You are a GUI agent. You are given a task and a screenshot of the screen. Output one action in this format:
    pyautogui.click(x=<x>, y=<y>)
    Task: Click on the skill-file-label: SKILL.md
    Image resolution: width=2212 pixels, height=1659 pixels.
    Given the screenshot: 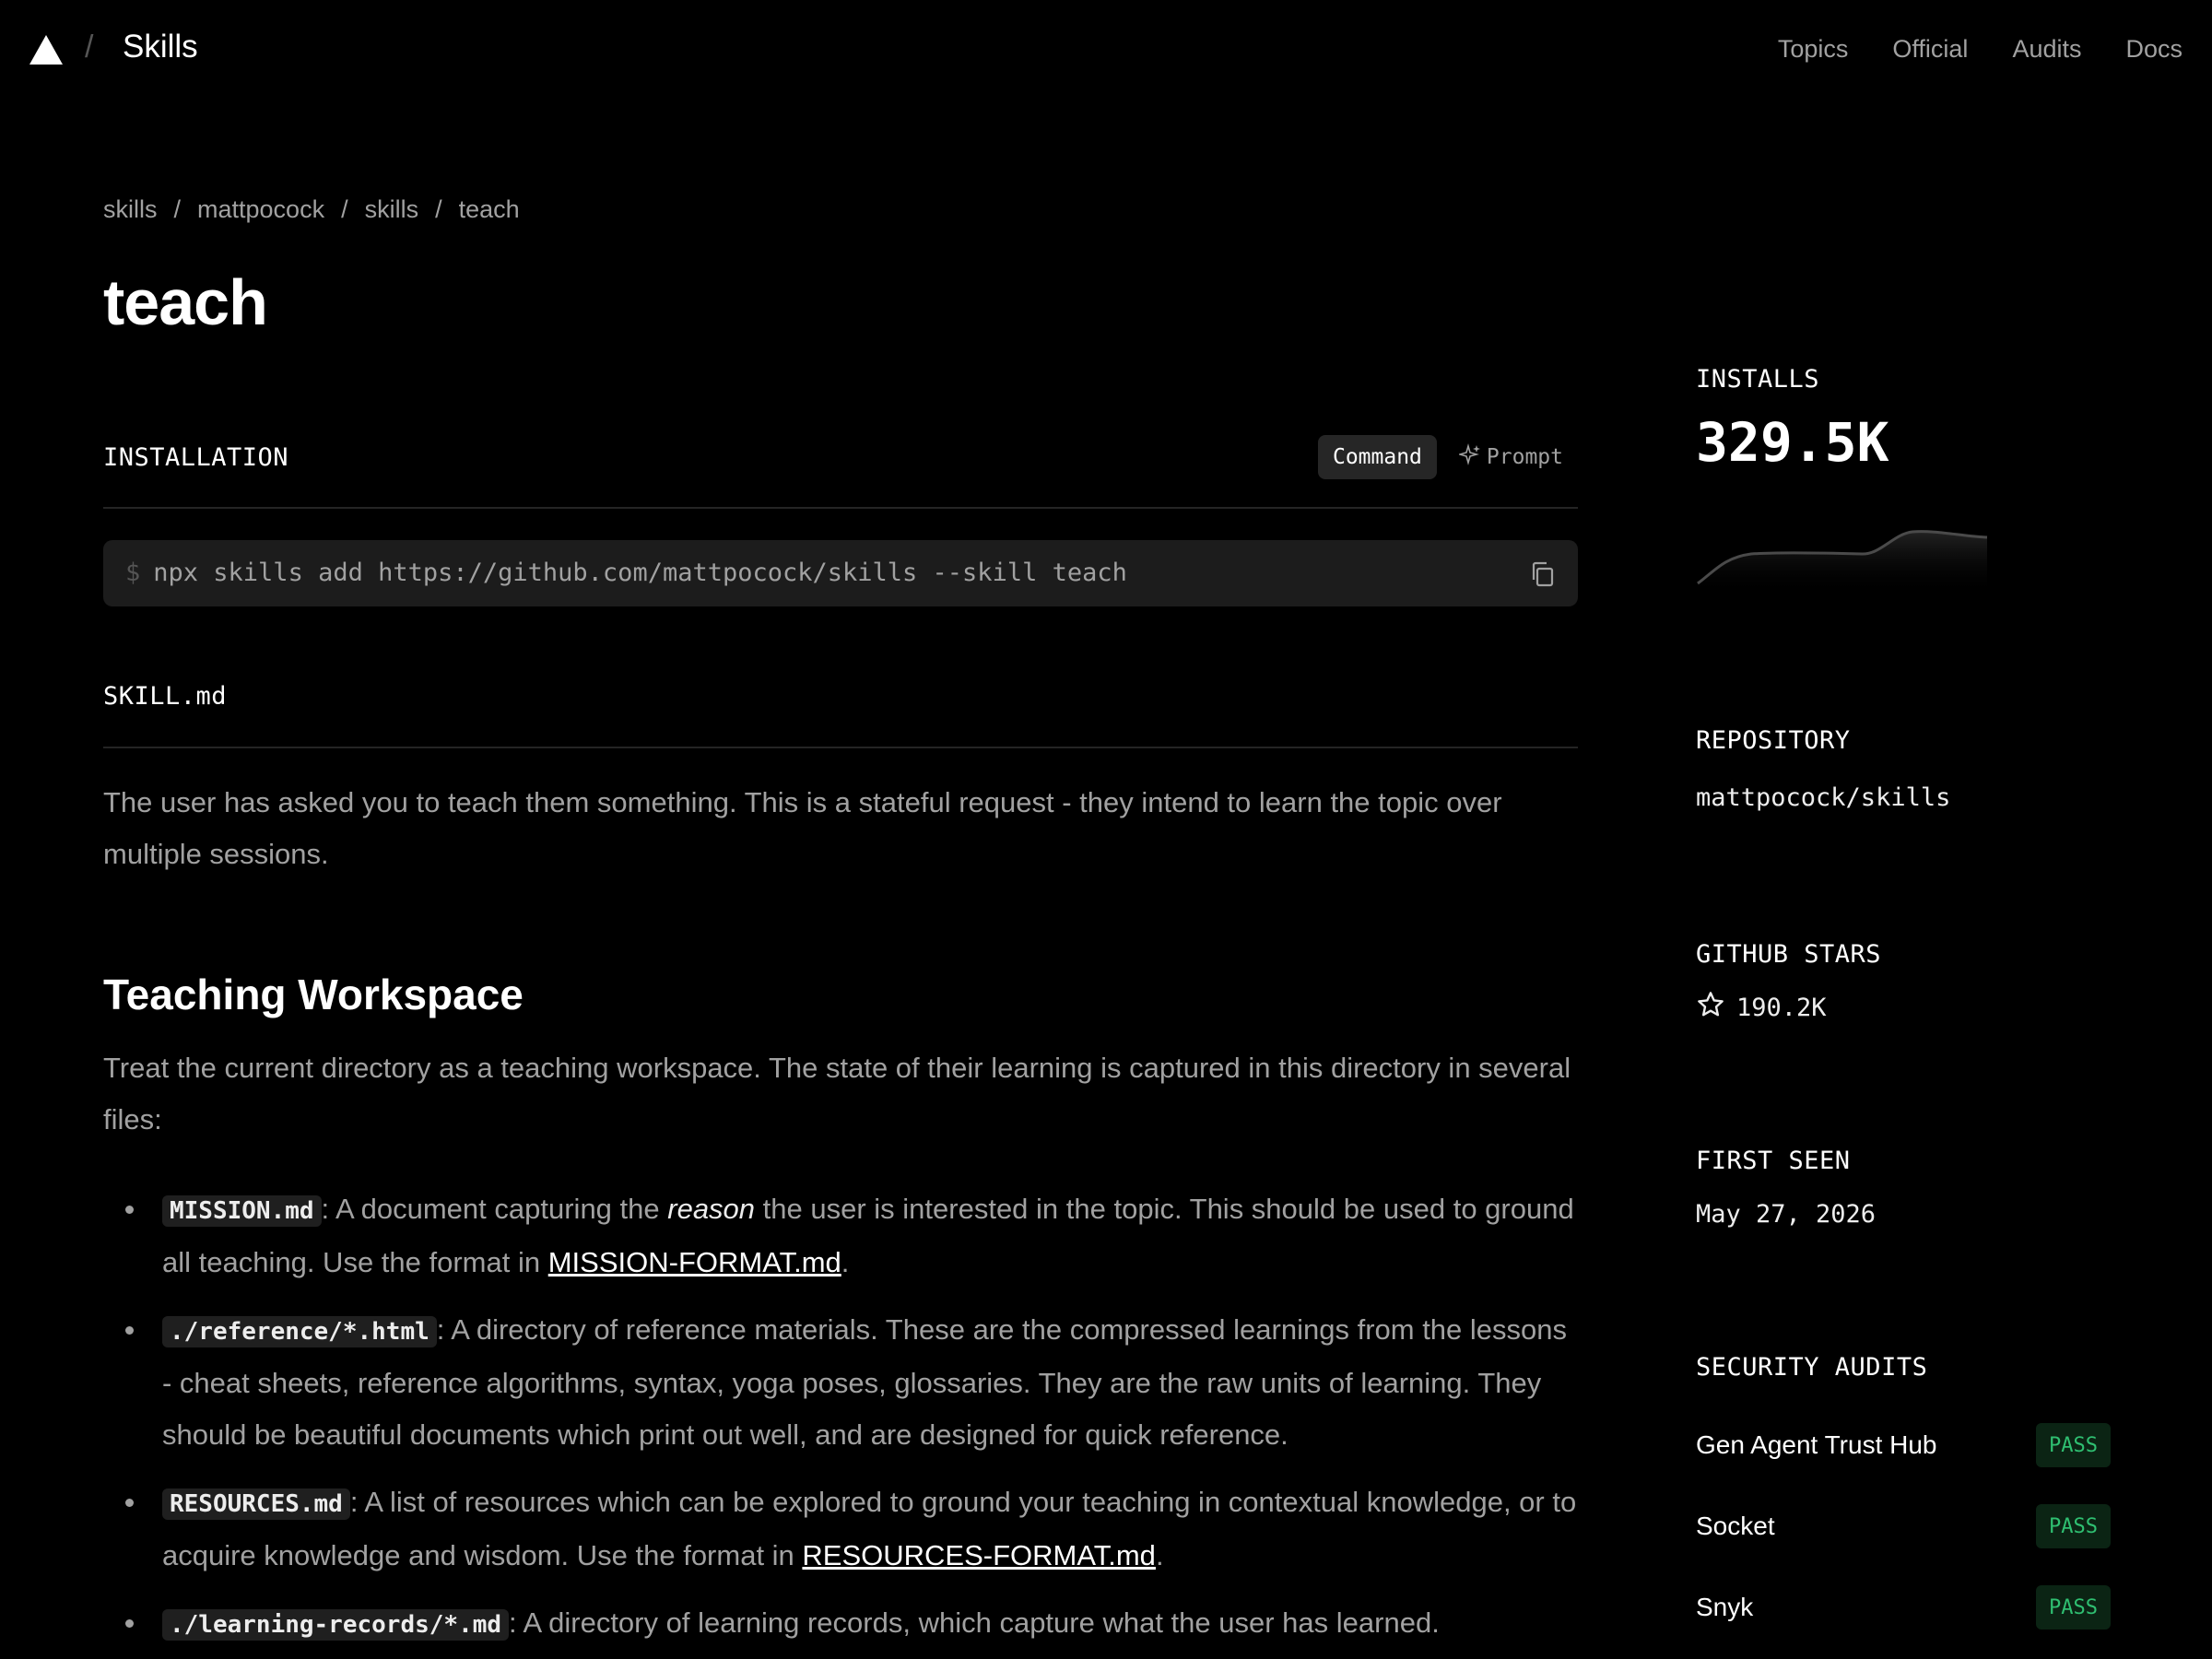 What is the action you would take?
    pyautogui.click(x=165, y=696)
    